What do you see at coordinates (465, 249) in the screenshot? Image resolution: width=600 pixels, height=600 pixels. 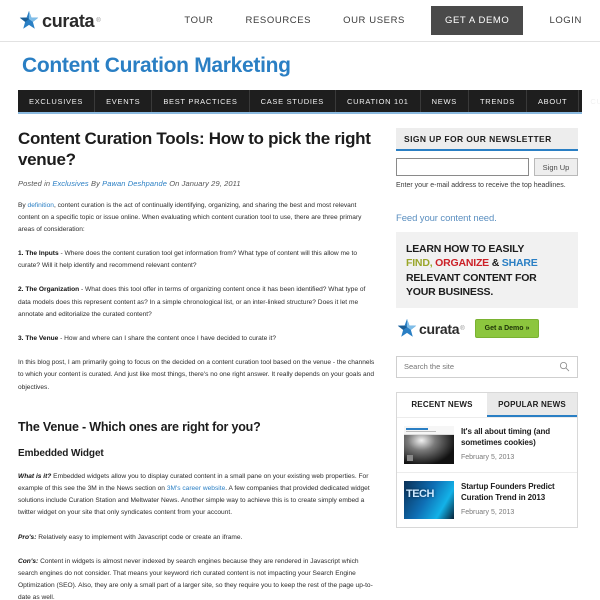 I see `ad-line-1: LEARN HOW TO EASILY` at bounding box center [465, 249].